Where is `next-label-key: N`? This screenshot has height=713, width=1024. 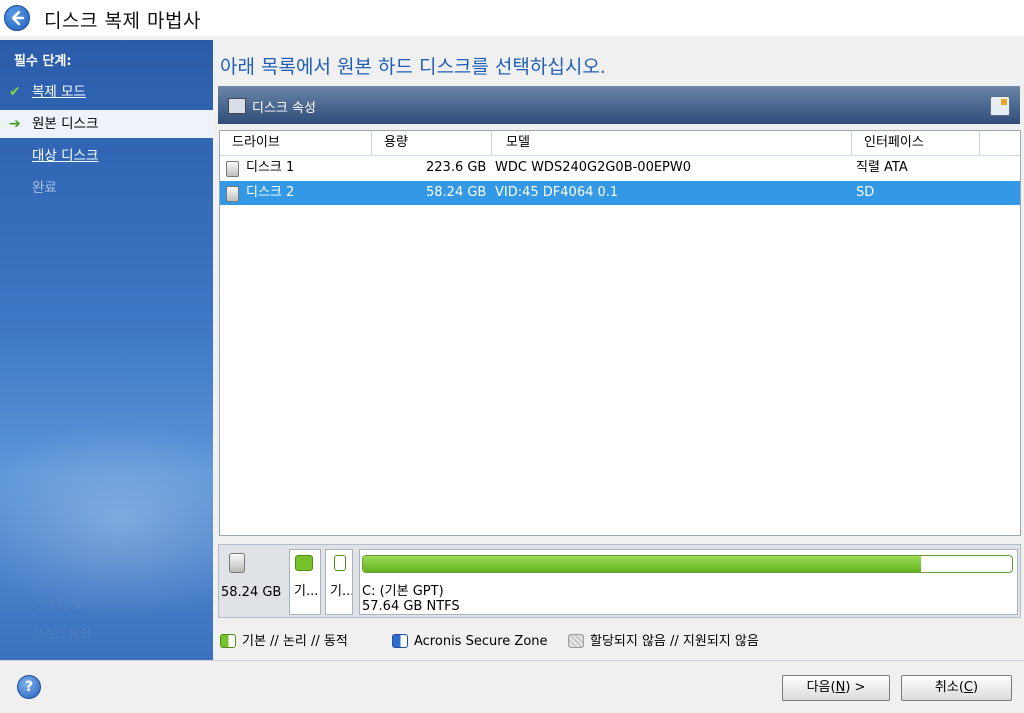
next-label-key: N is located at coordinates (840, 687).